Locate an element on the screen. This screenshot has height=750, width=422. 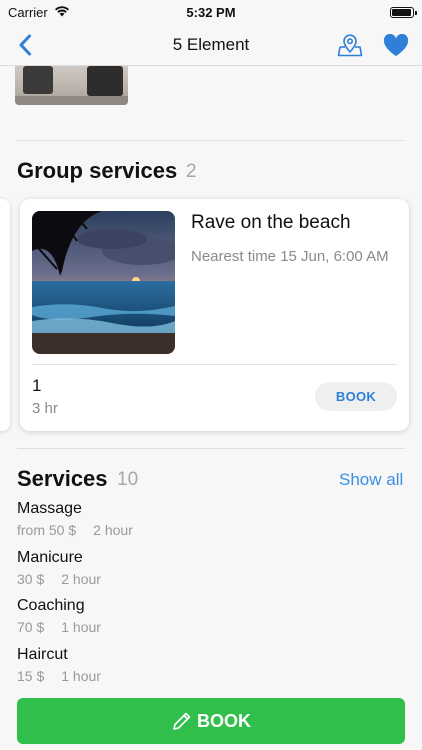
business-photo is located at coordinates (71, 85).